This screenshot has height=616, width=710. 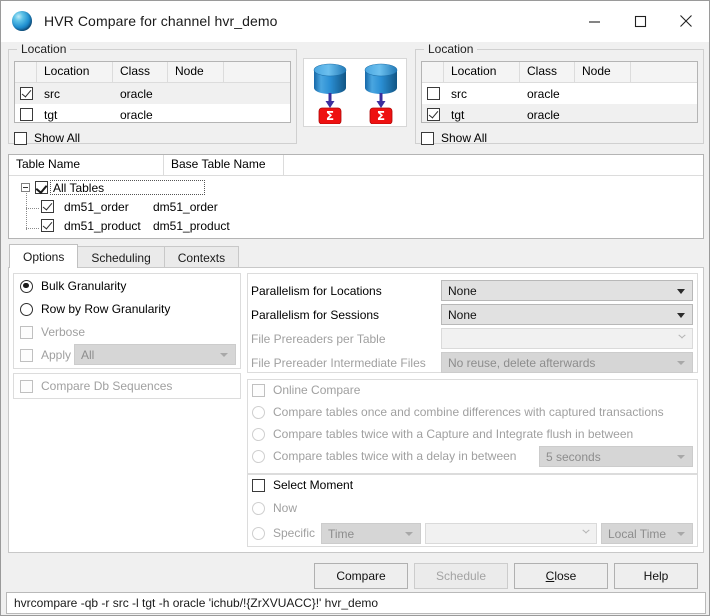 I want to click on compare-button: Compare, so click(x=361, y=576).